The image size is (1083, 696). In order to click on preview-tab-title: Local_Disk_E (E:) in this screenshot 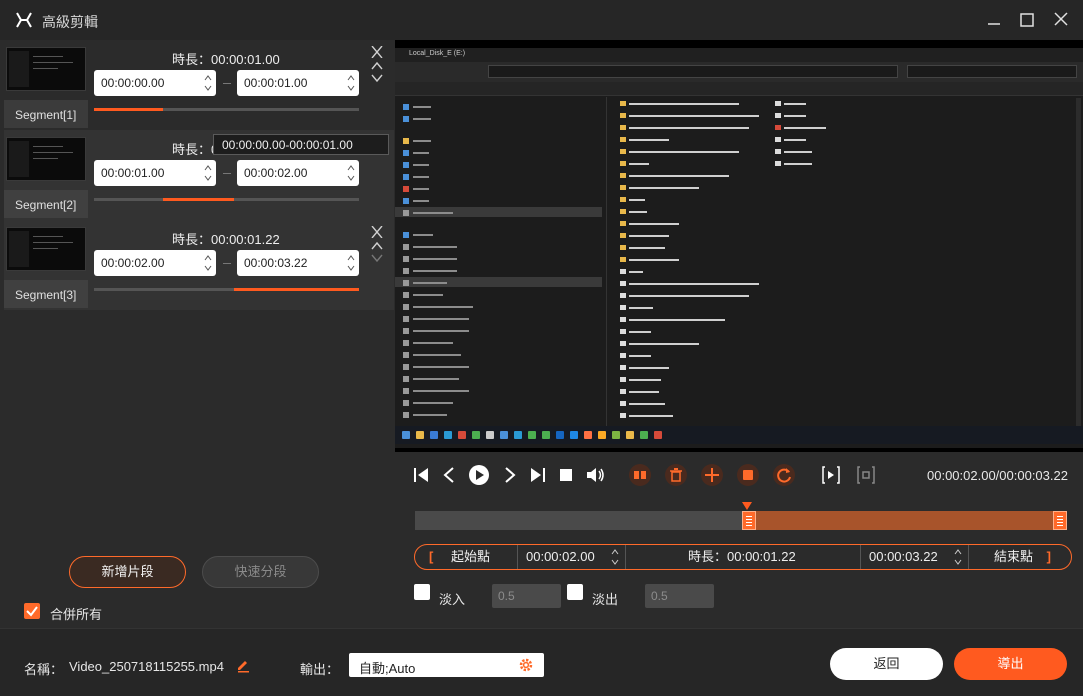, I will do `click(437, 53)`.